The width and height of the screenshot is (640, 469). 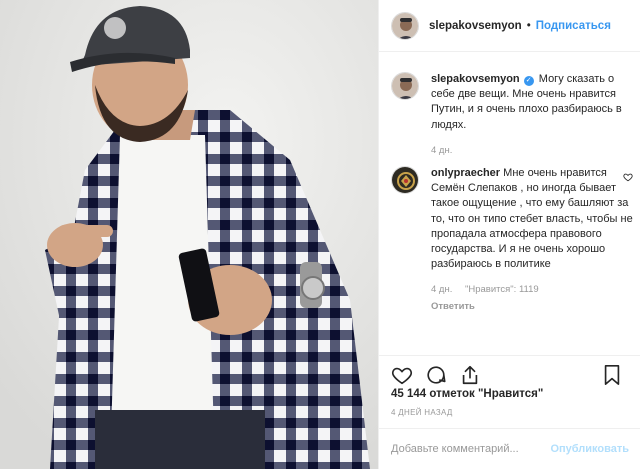 What do you see at coordinates (422, 412) in the screenshot?
I see `post-time: 4 ДНЕЙ НАЗАД` at bounding box center [422, 412].